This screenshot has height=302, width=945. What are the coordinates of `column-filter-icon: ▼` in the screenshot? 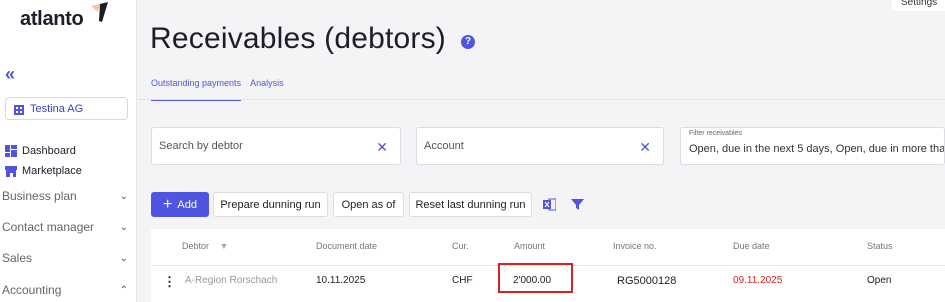 It's located at (224, 246).